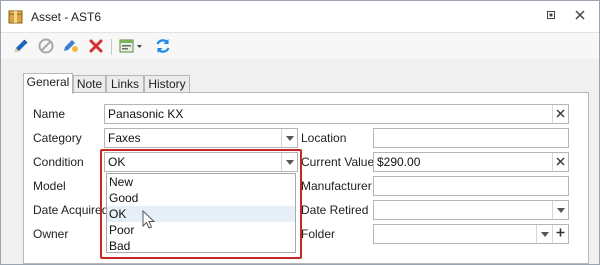  Describe the element at coordinates (300, 17) in the screenshot. I see `title-bar: Asset - AST6` at that location.